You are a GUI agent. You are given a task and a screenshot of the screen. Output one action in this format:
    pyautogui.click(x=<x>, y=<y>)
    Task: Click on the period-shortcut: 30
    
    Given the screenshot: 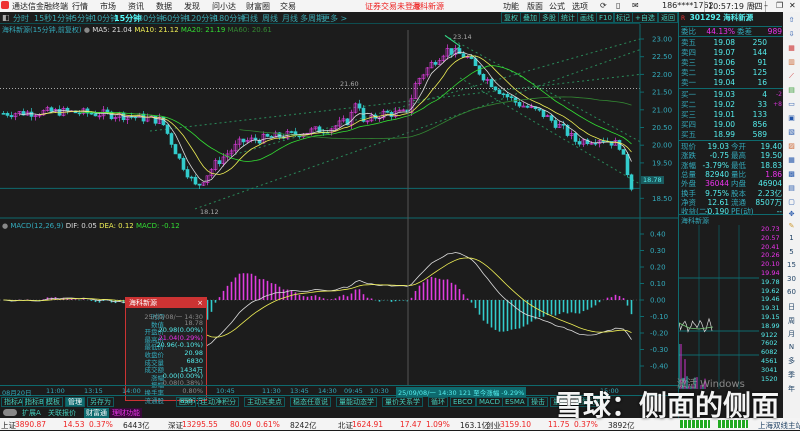 What is the action you would take?
    pyautogui.click(x=791, y=279)
    